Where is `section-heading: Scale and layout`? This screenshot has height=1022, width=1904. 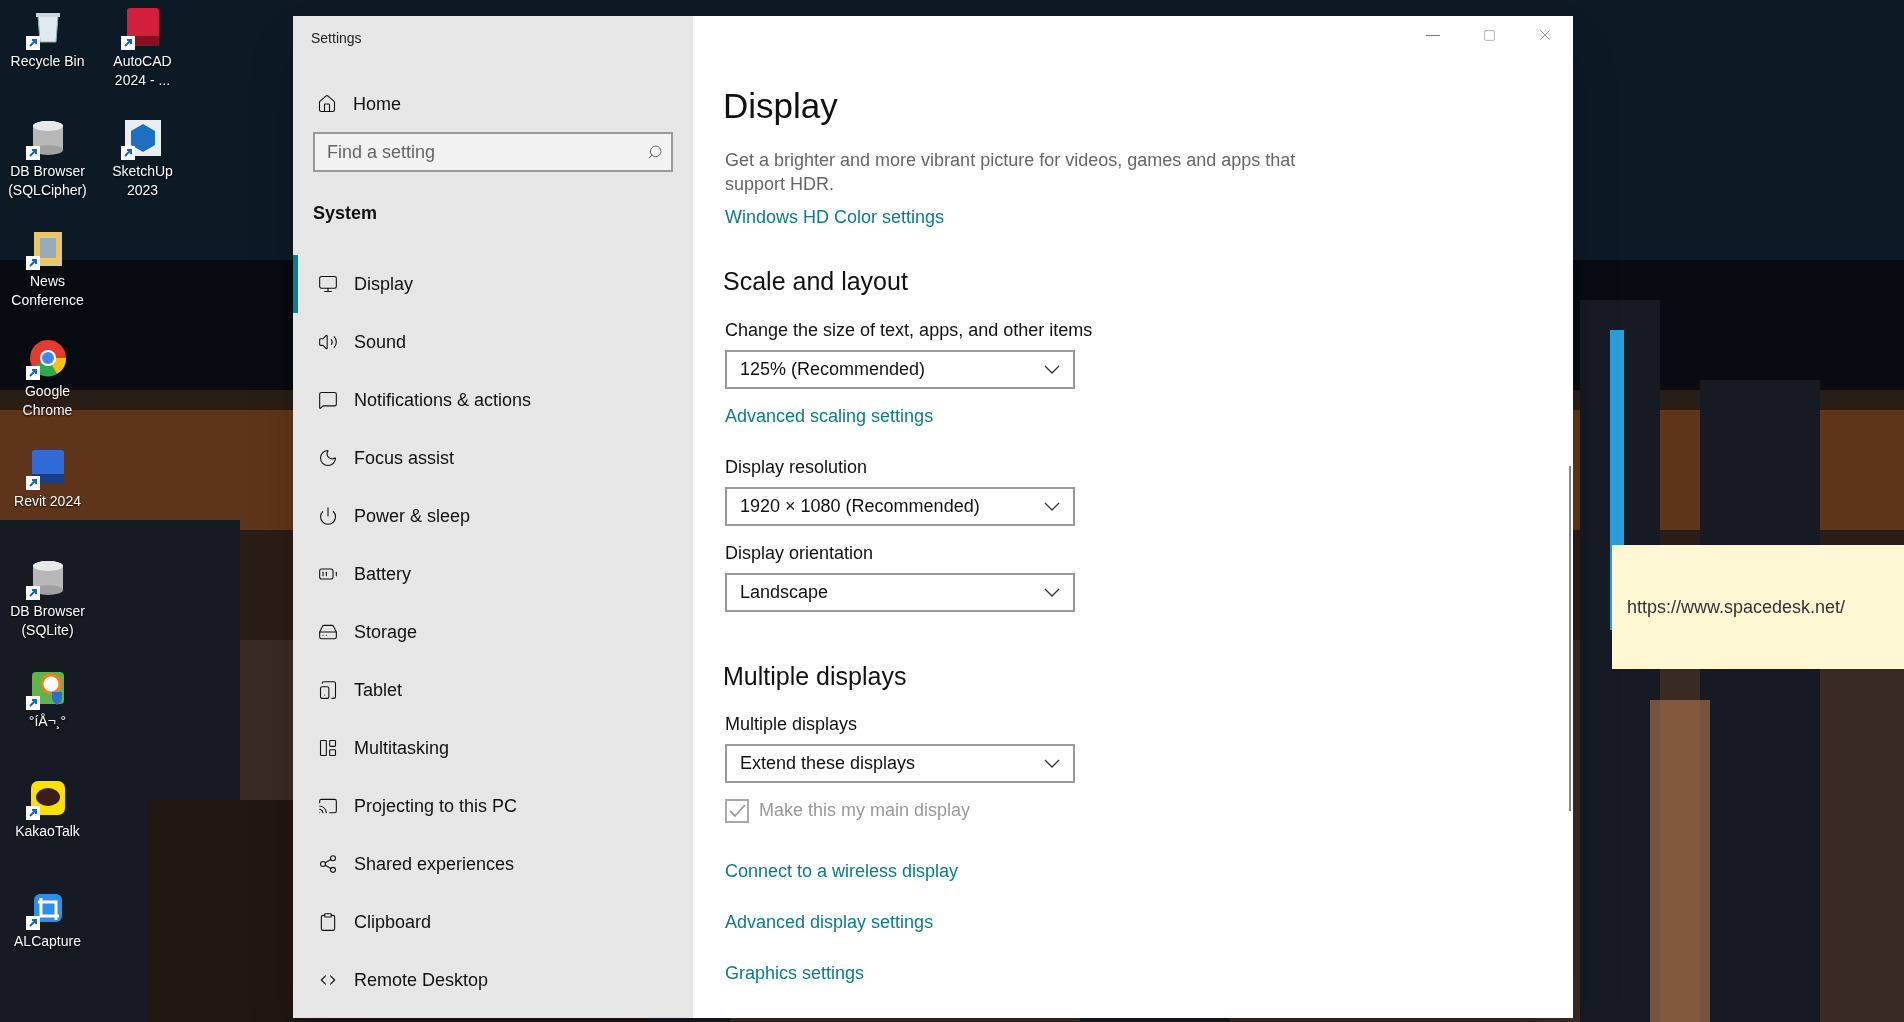
section-heading: Scale and layout is located at coordinates (816, 281).